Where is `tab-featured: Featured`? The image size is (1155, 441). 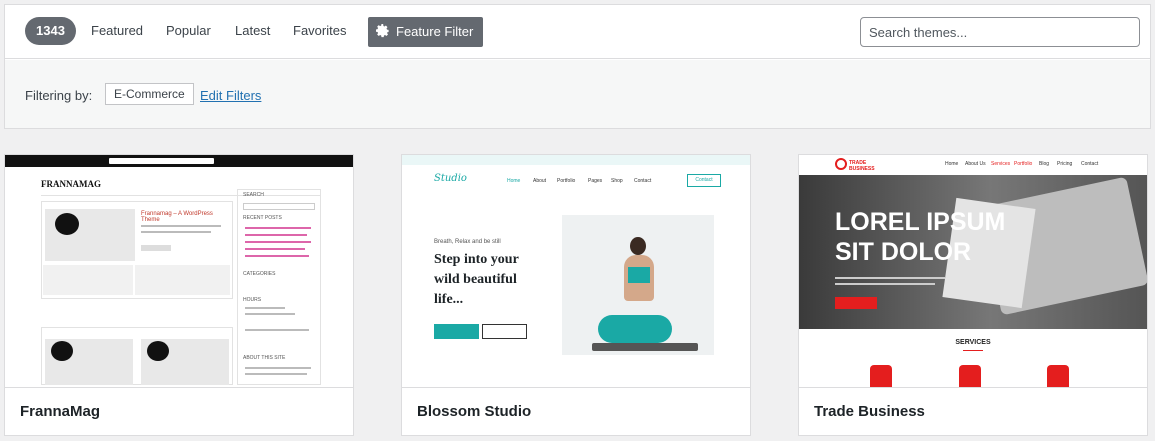 tab-featured: Featured is located at coordinates (117, 31).